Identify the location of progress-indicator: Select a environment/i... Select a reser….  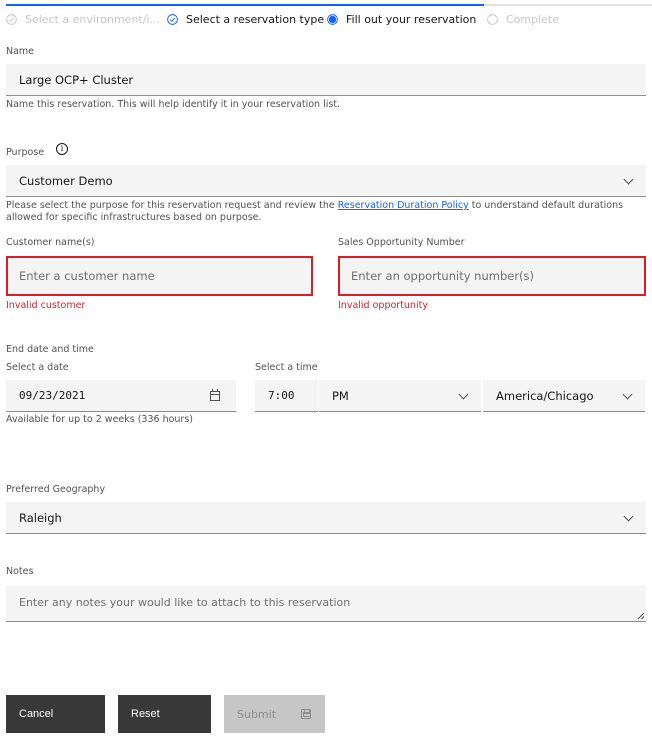
(329, 20).